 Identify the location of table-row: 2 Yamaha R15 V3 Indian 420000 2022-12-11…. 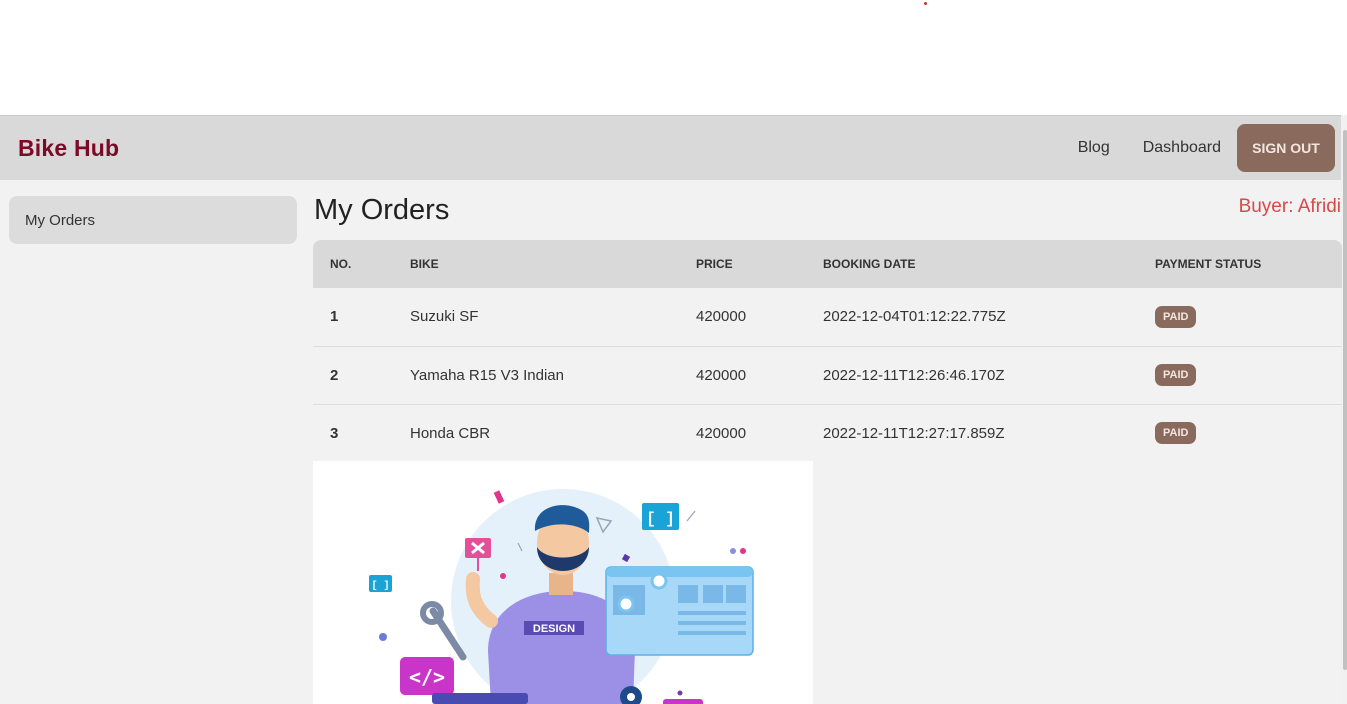
(827, 375).